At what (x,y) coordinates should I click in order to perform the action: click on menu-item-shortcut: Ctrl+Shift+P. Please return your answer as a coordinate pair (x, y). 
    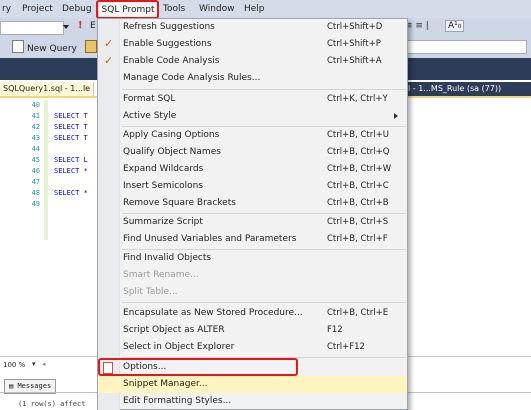
    Looking at the image, I should click on (354, 44).